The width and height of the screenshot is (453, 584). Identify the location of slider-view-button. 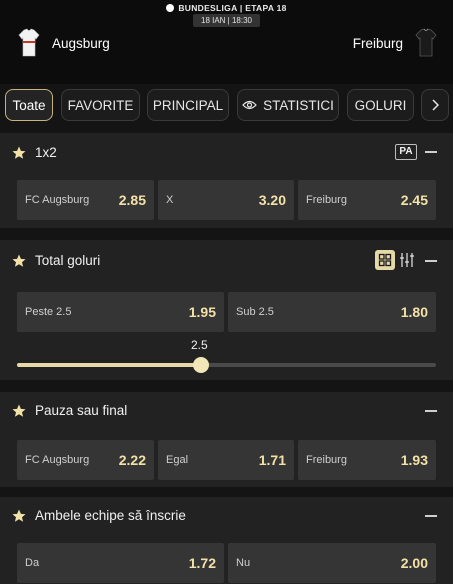
(407, 260).